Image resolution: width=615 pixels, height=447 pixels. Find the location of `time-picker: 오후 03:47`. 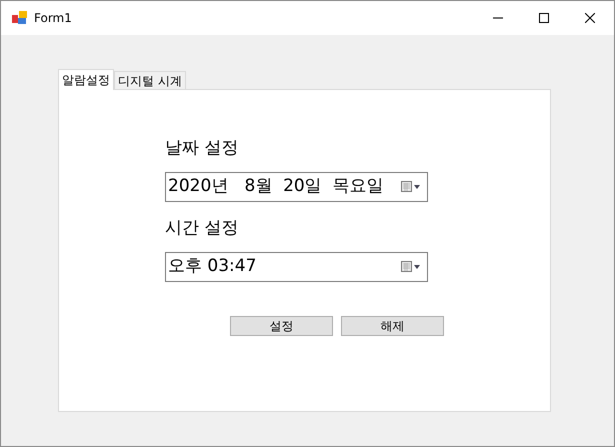

time-picker: 오후 03:47 is located at coordinates (296, 267).